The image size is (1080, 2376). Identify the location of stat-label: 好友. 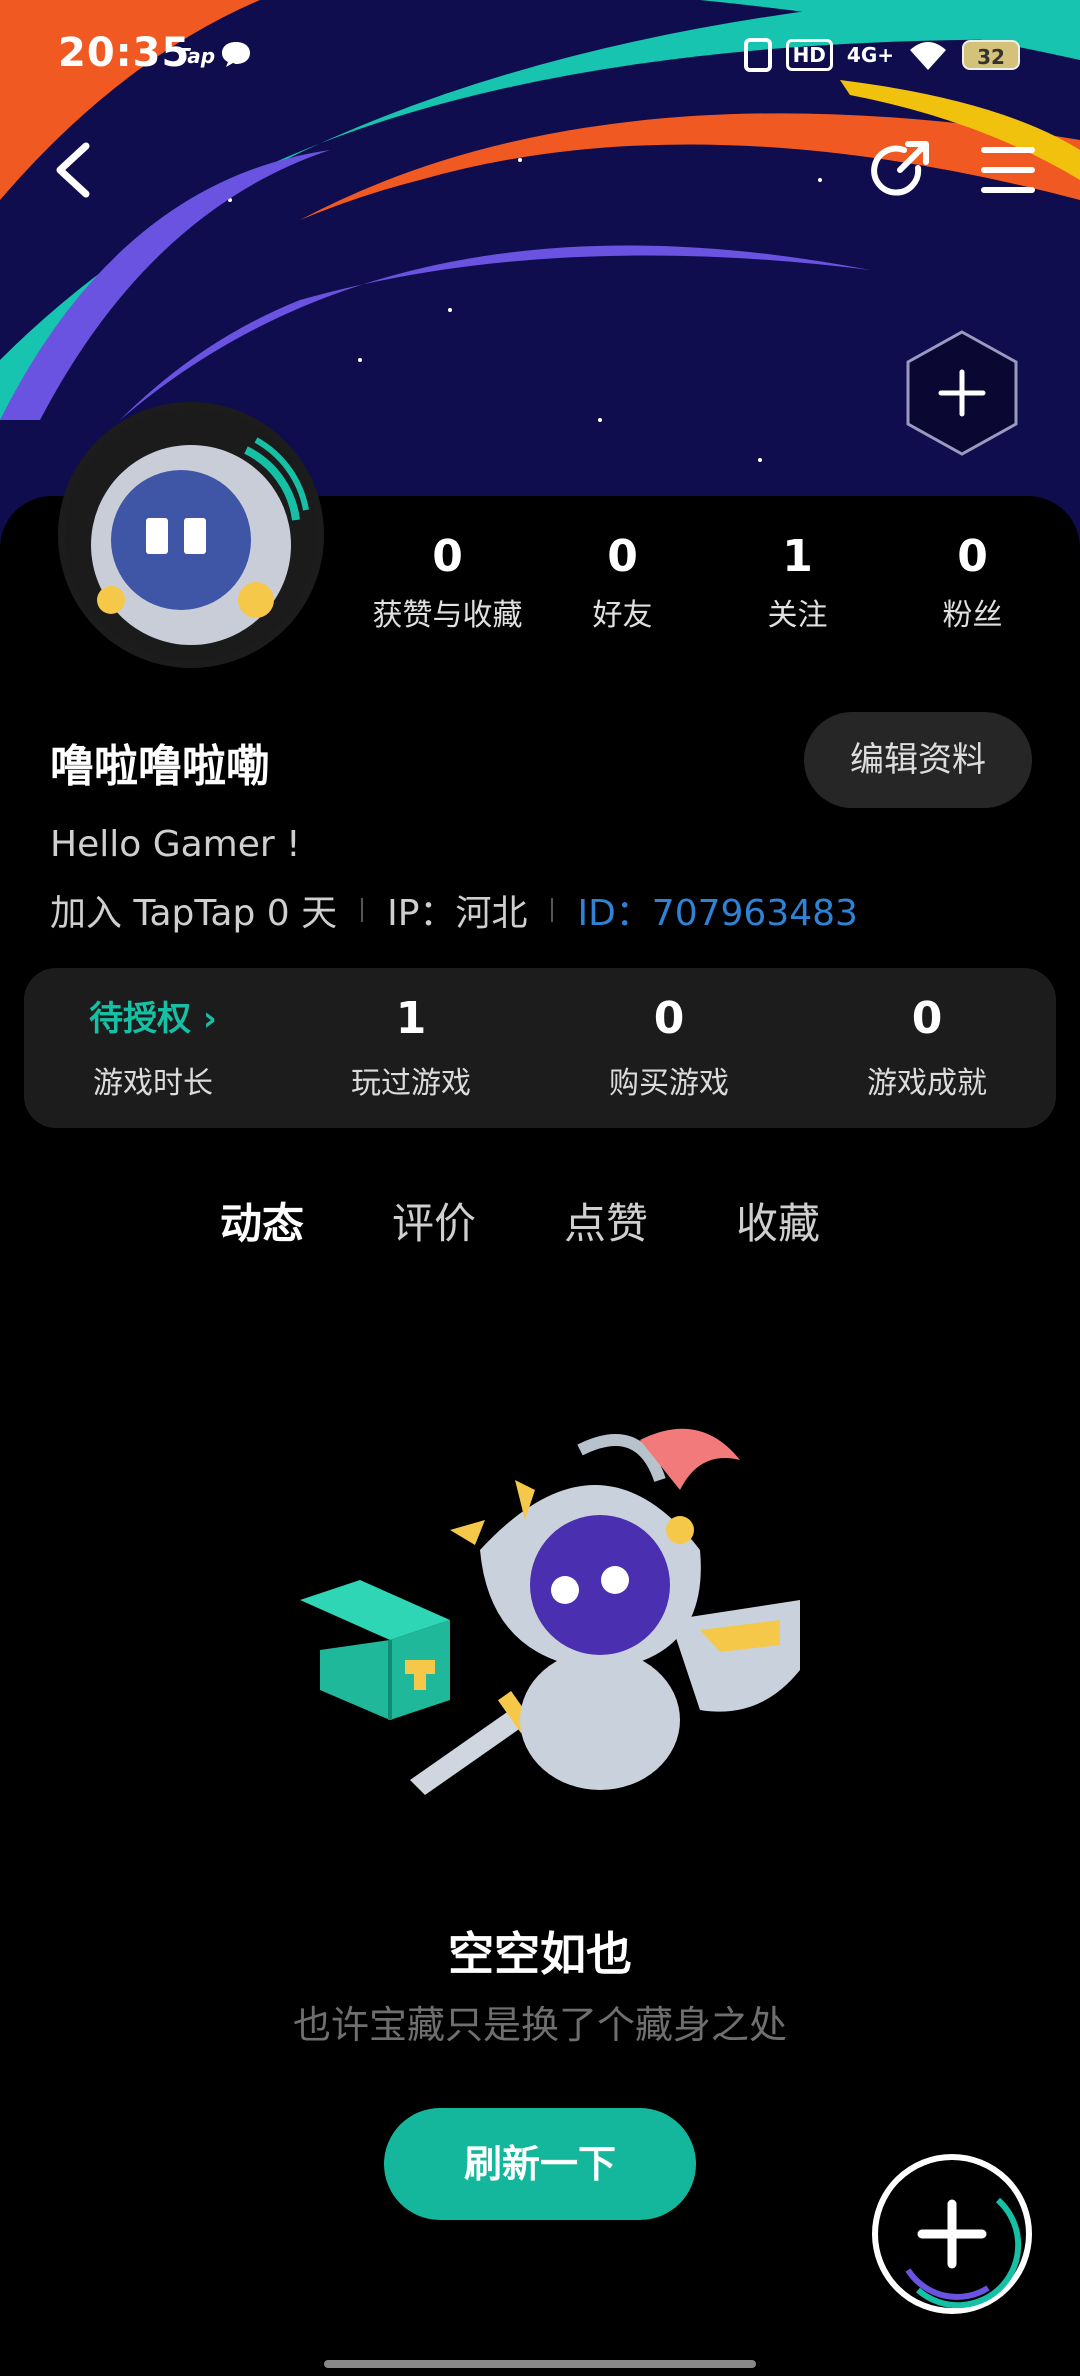
(622, 615).